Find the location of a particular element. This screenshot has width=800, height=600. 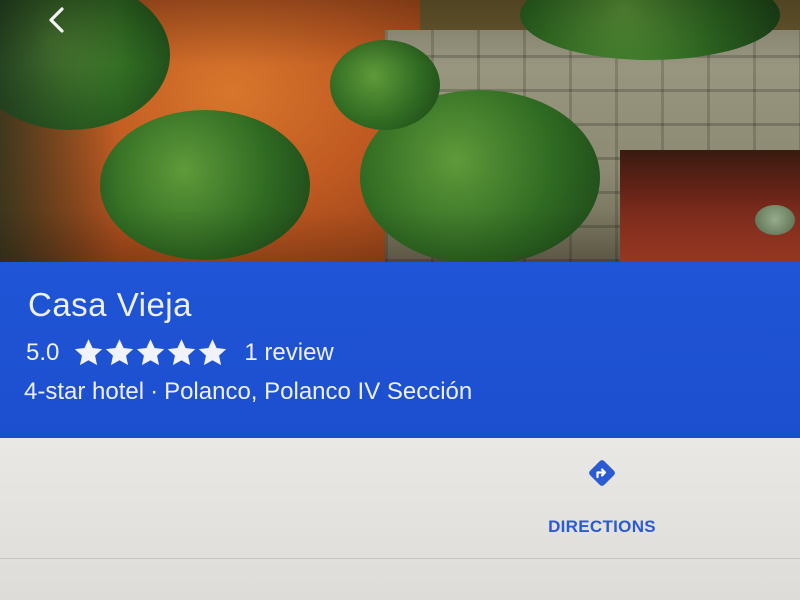

star-rating is located at coordinates (150, 353).